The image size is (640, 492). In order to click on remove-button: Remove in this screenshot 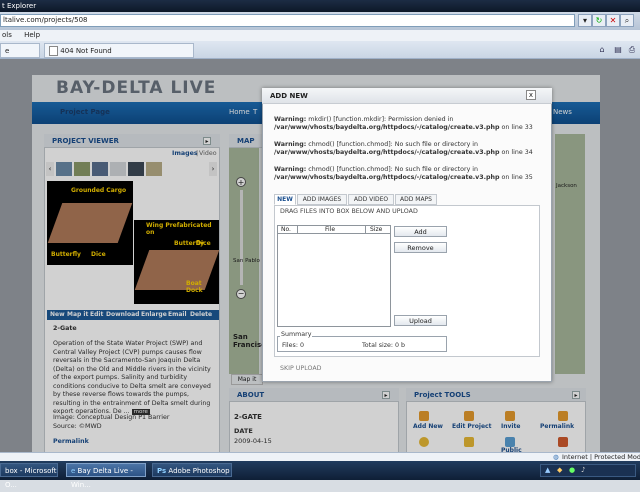, I will do `click(420, 247)`.